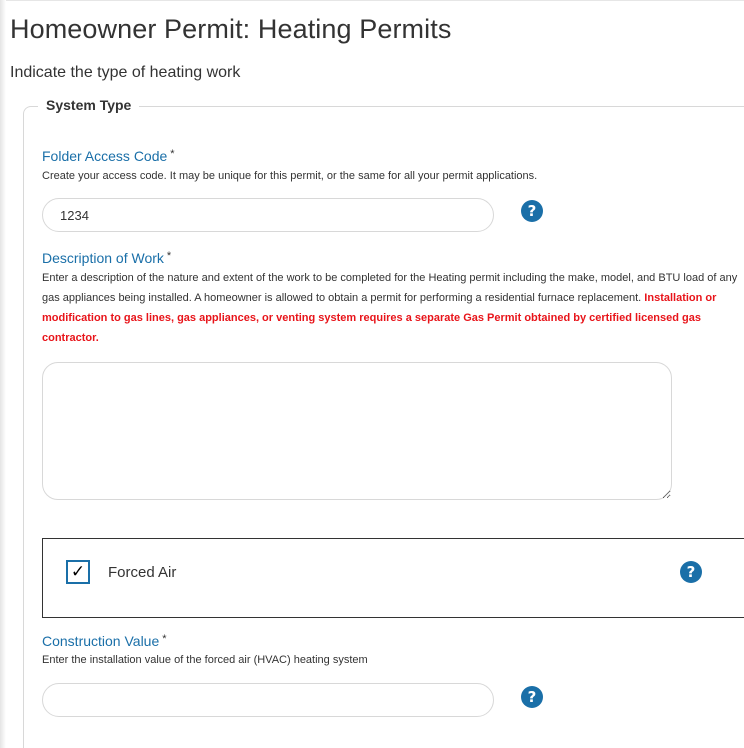  I want to click on description-of-work-label: Description of Work *, so click(106, 258).